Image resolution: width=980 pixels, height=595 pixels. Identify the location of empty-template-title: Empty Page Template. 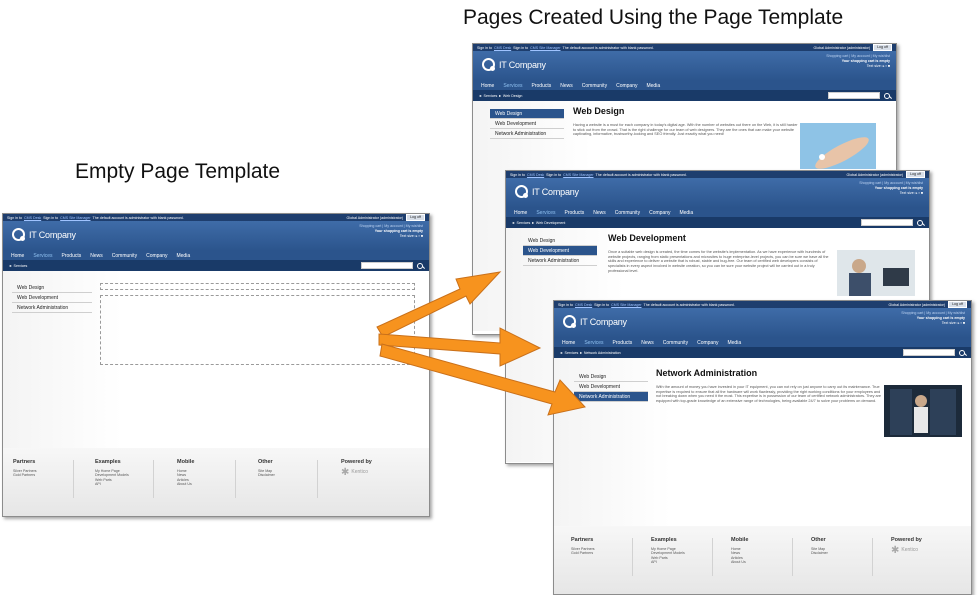
(178, 171).